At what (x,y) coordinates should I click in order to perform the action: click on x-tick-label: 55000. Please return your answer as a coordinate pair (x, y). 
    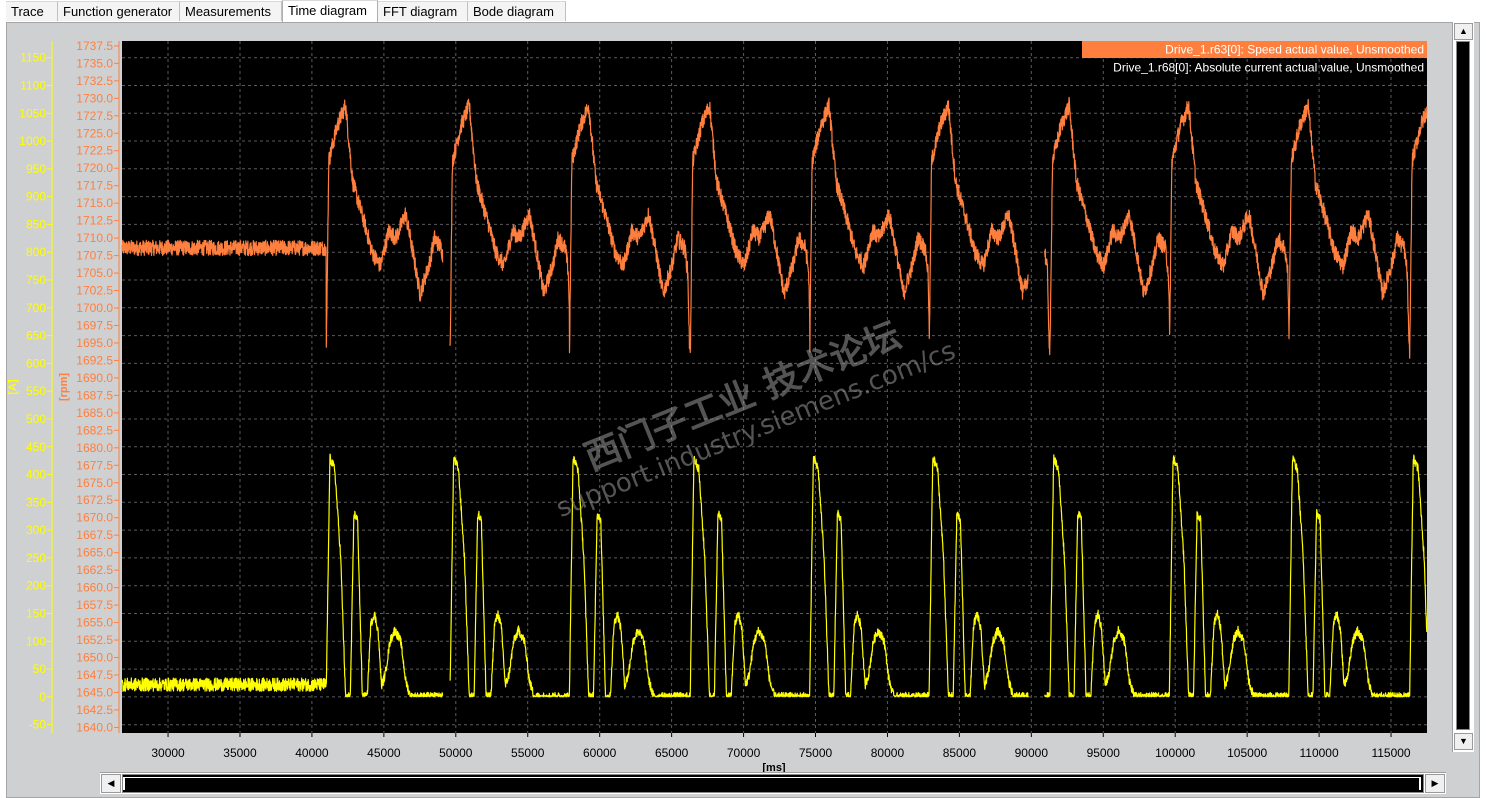
    Looking at the image, I should click on (528, 753).